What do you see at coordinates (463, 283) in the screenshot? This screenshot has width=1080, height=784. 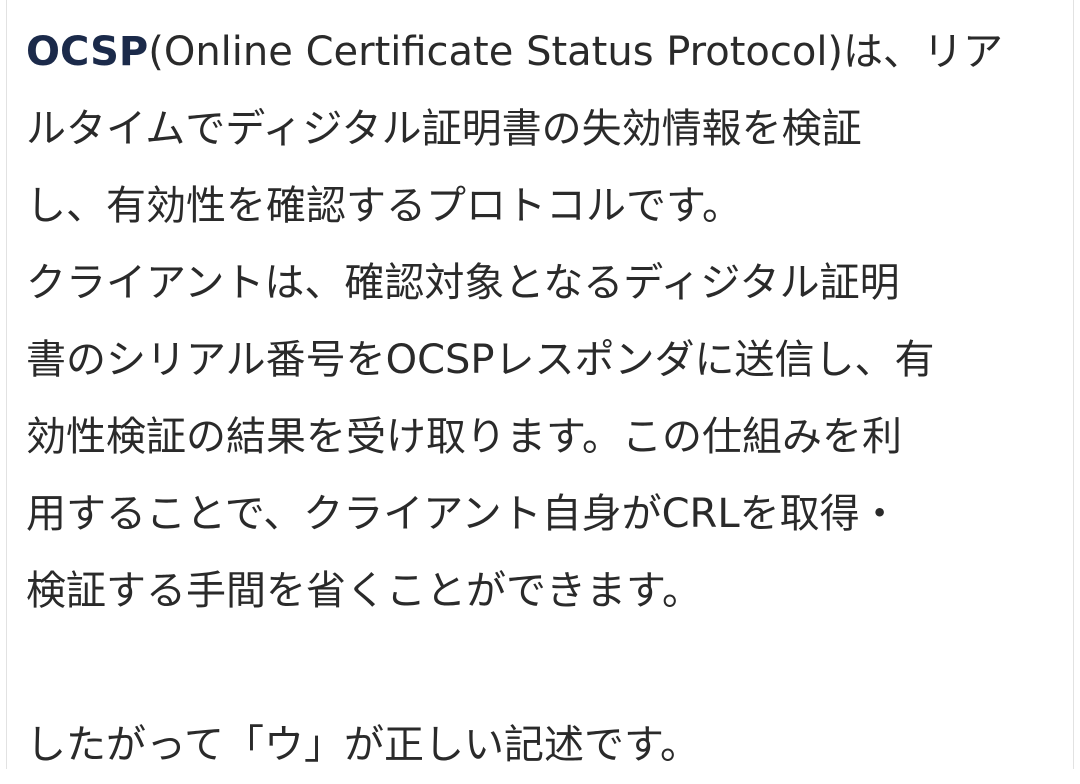 I see `text-line-4: クライアントは、確認対象となるディジタル証明` at bounding box center [463, 283].